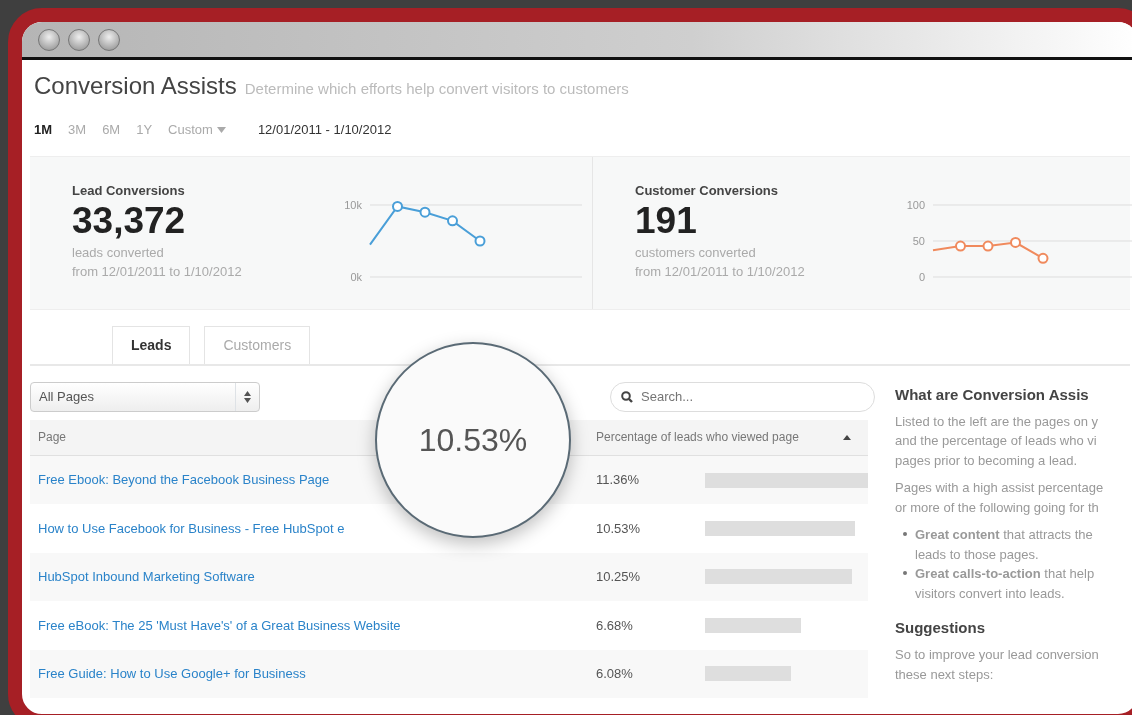 The height and width of the screenshot is (715, 1132). What do you see at coordinates (436, 89) in the screenshot?
I see `page-subtitle: Determine which efforts help convert visitors to customers` at bounding box center [436, 89].